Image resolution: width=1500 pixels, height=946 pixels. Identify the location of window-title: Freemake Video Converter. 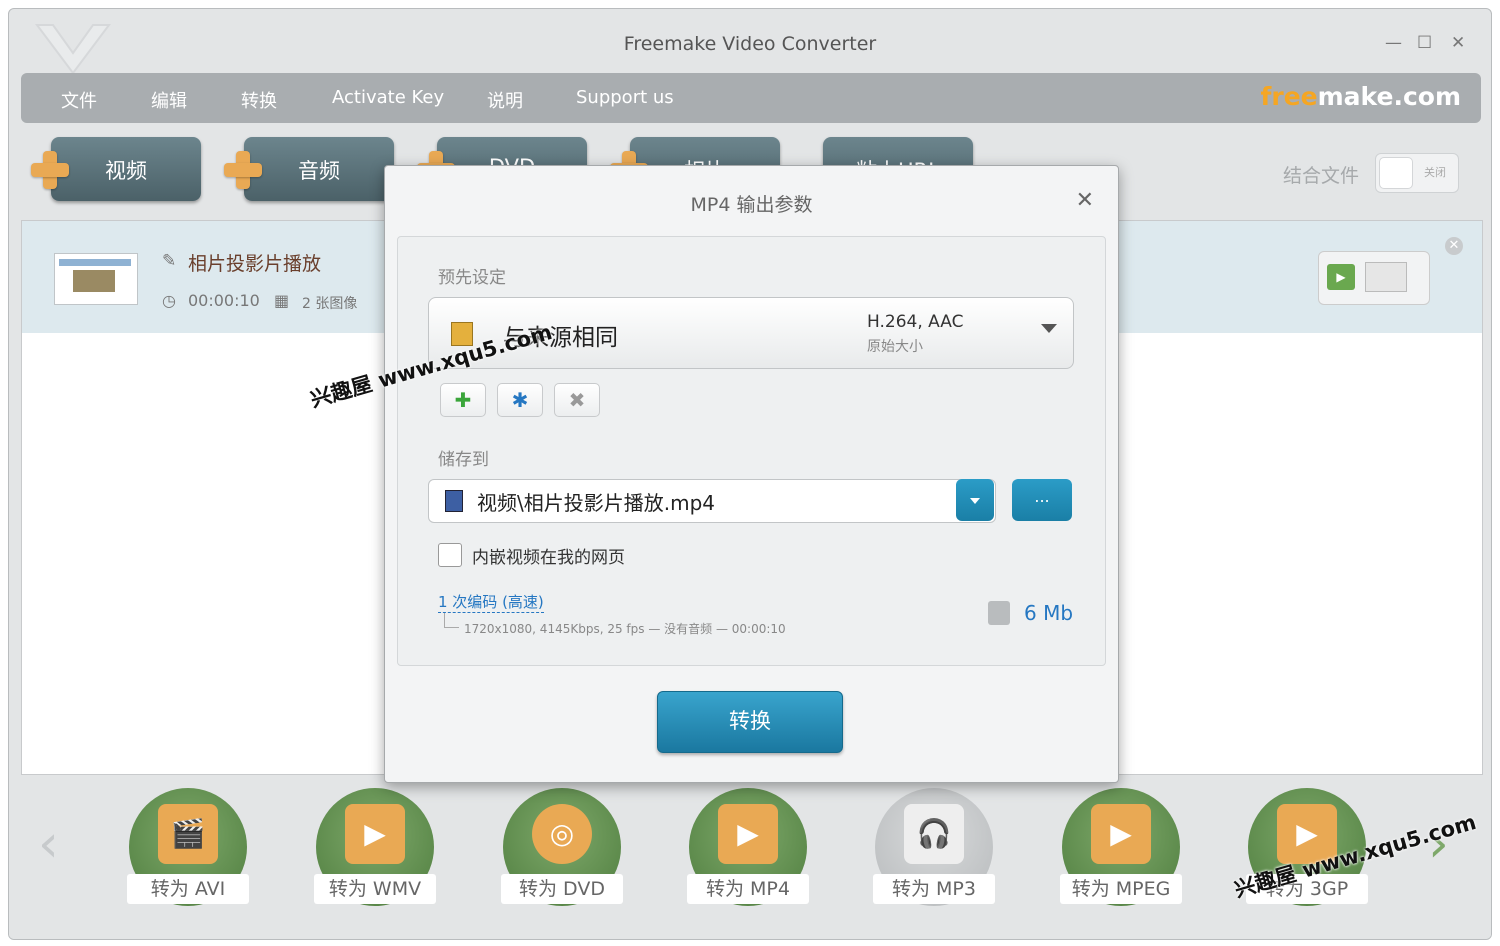
(750, 44).